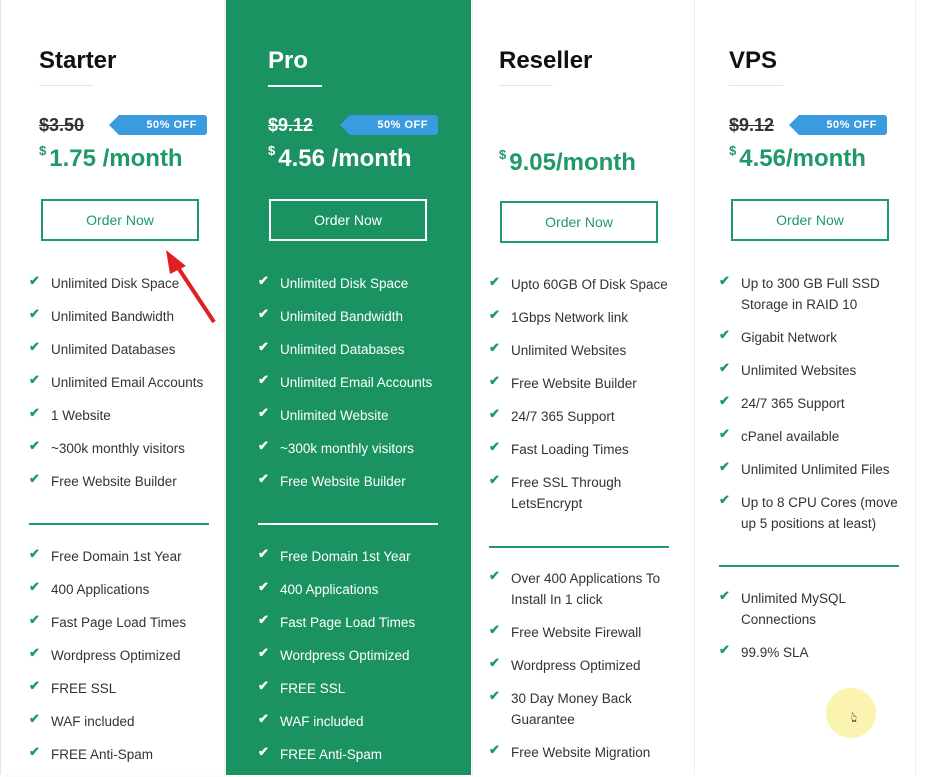 The width and height of the screenshot is (927, 777). What do you see at coordinates (191, 287) in the screenshot?
I see `annotation-arrow` at bounding box center [191, 287].